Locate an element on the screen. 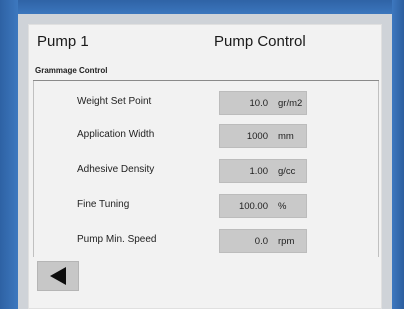  application-width-label: Application Width is located at coordinates (116, 134).